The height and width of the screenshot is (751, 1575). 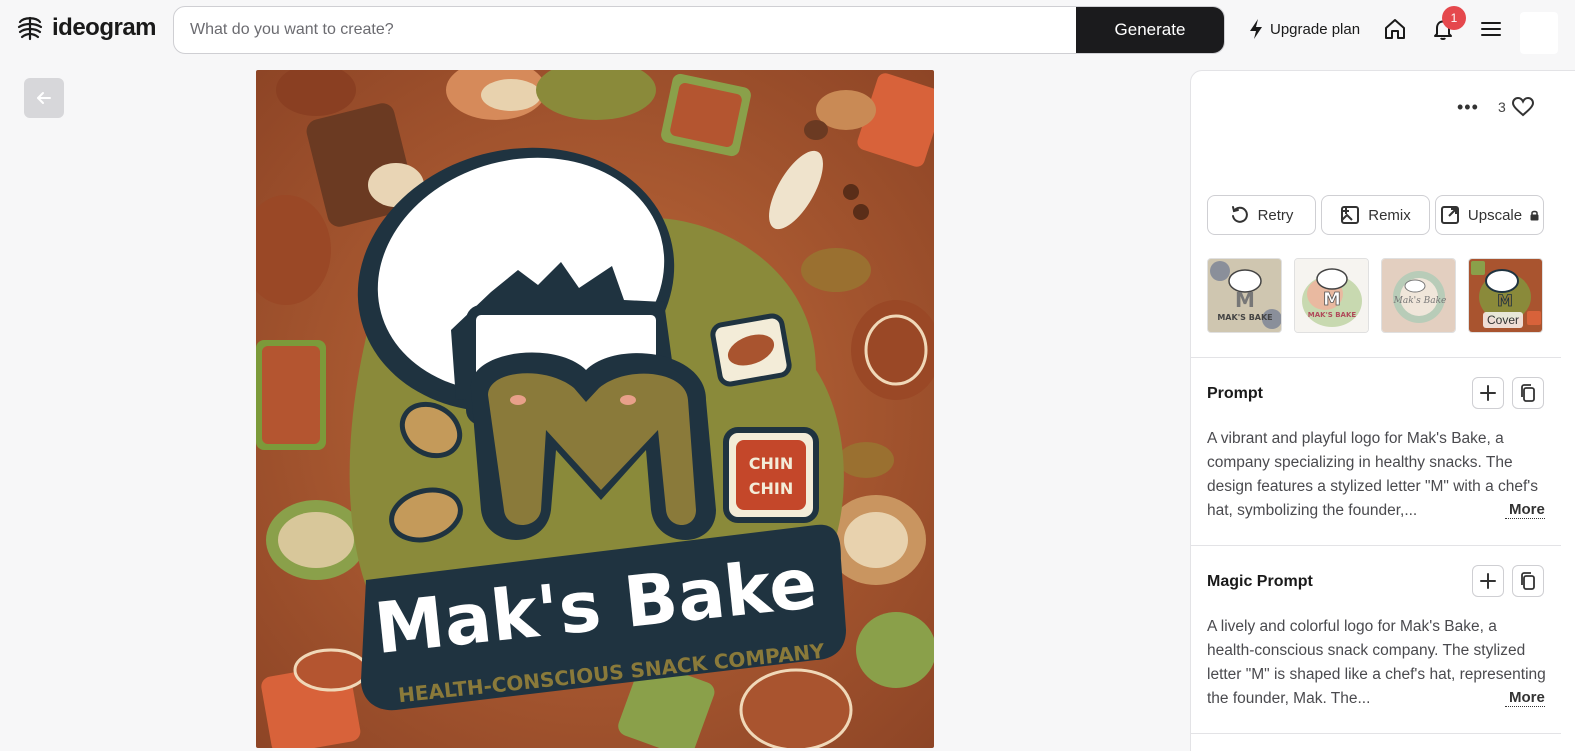 What do you see at coordinates (1420, 301) in the screenshot?
I see `thumb3-text: Mak's Bake` at bounding box center [1420, 301].